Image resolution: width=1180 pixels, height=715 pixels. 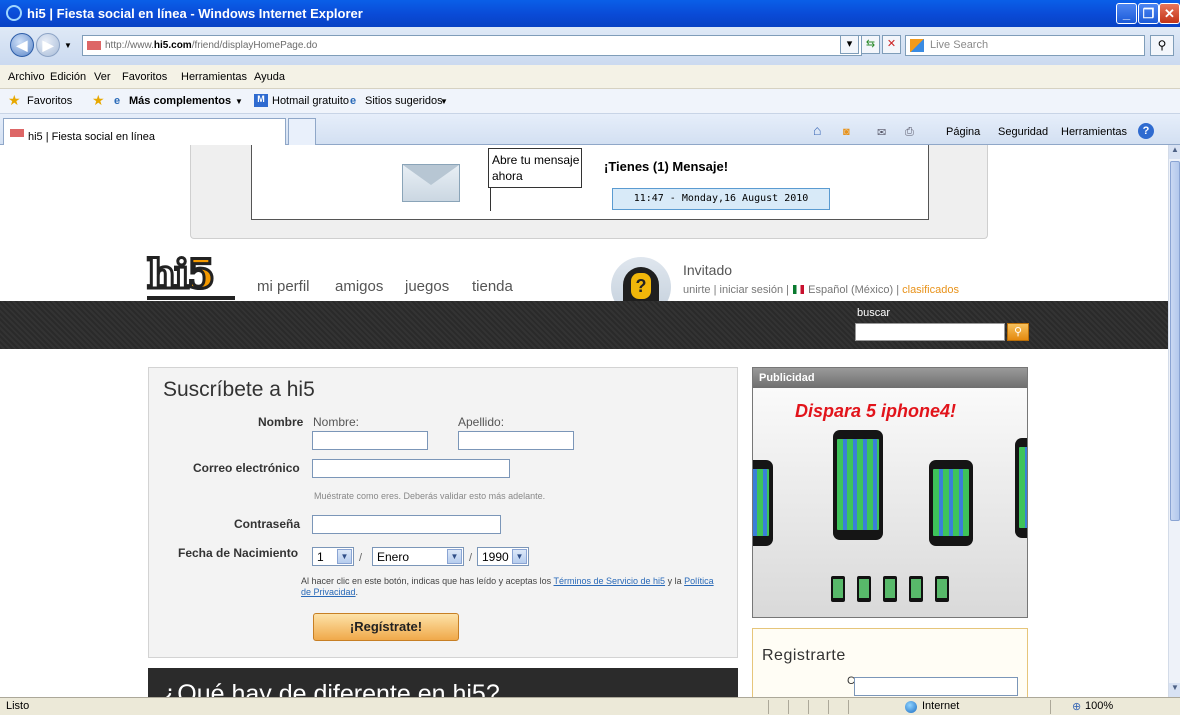 I want to click on vertical-scrollbar: ▲ ▼, so click(x=1174, y=421).